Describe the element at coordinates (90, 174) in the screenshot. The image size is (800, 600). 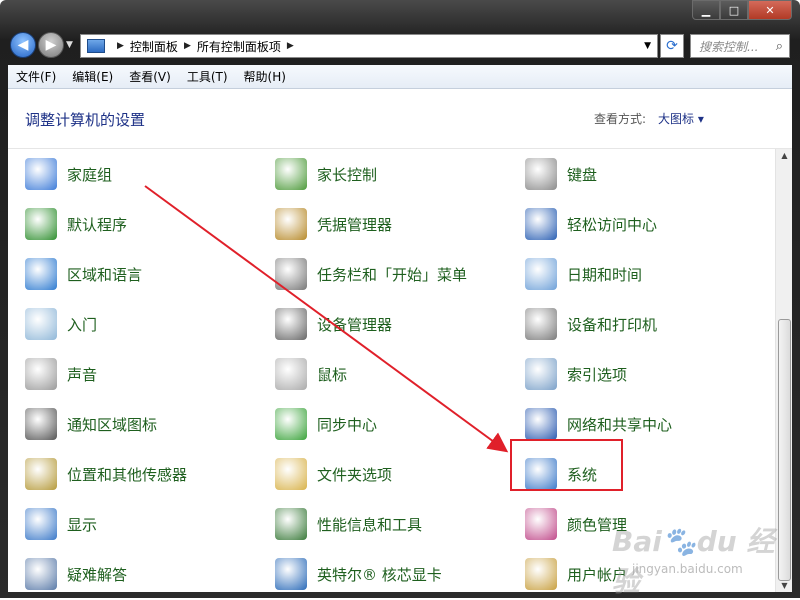
I see `control-panel-item-label: 家庭组` at that location.